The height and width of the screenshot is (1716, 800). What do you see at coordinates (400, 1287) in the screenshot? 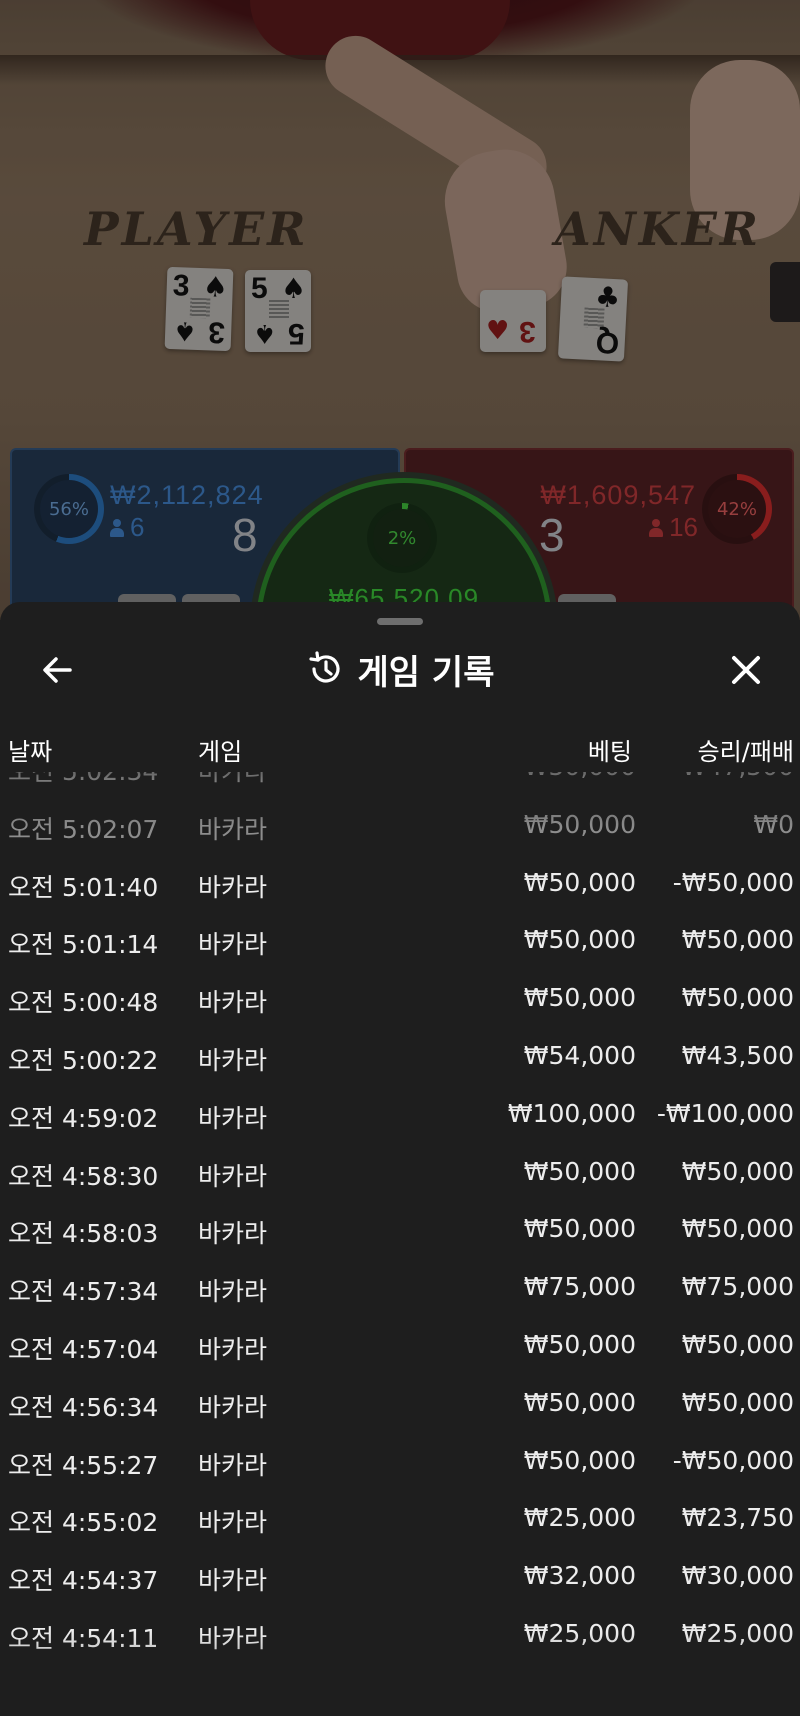
I see `history-row: 오전 4:57:34 바카라 ₩75,000 ₩75,000` at bounding box center [400, 1287].